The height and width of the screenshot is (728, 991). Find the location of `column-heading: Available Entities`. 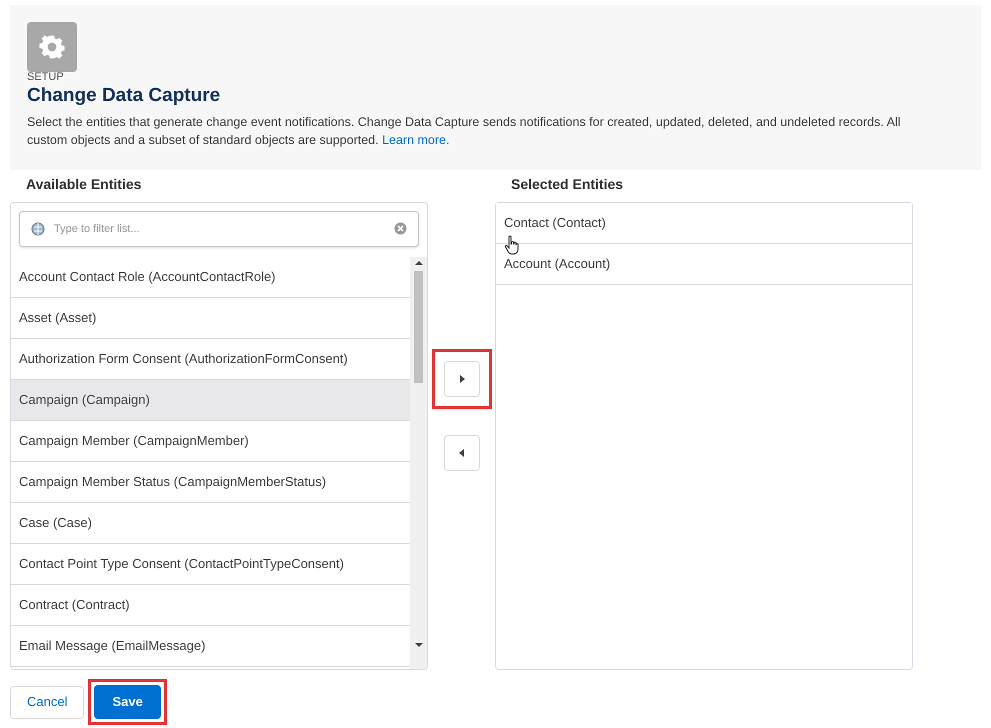

column-heading: Available Entities is located at coordinates (83, 184).